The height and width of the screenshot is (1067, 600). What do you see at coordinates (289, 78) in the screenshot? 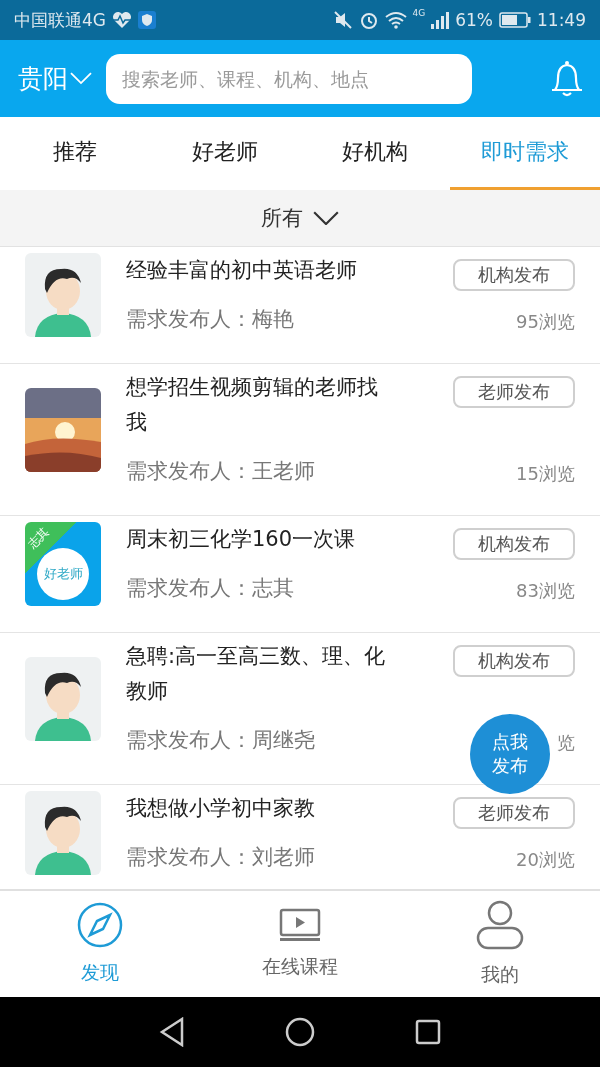
I see `search-field: 搜索老师、课程、机构、地点` at bounding box center [289, 78].